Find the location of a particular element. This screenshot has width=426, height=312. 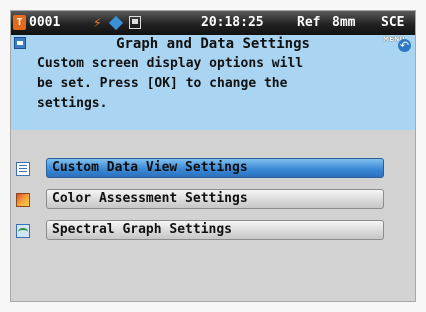

color-assessment-icon is located at coordinates (23, 200).